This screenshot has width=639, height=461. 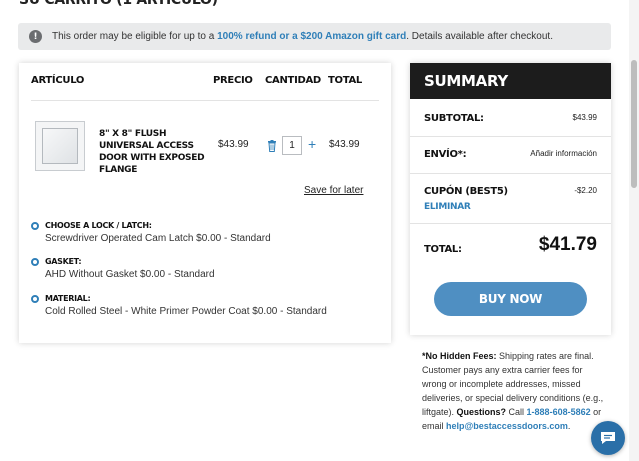 I want to click on questions-label: Questions?, so click(x=481, y=412).